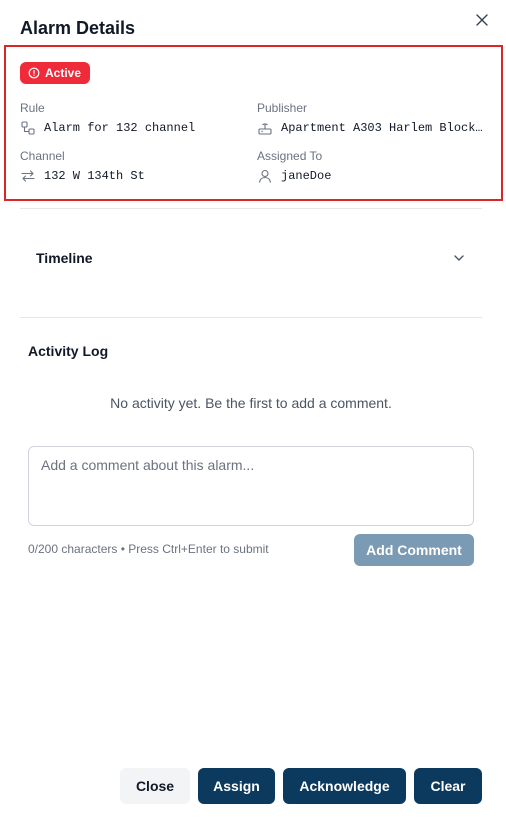  What do you see at coordinates (265, 129) in the screenshot?
I see `publisher-icon` at bounding box center [265, 129].